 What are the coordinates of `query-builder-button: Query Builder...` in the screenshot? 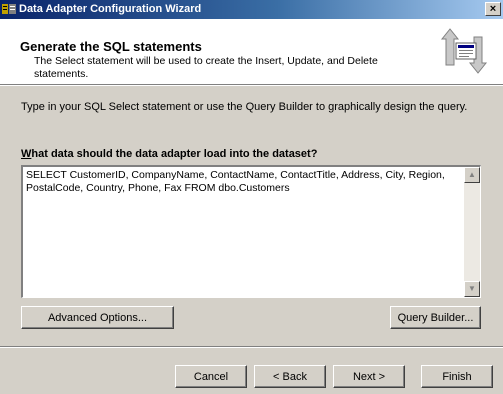 It's located at (435, 317).